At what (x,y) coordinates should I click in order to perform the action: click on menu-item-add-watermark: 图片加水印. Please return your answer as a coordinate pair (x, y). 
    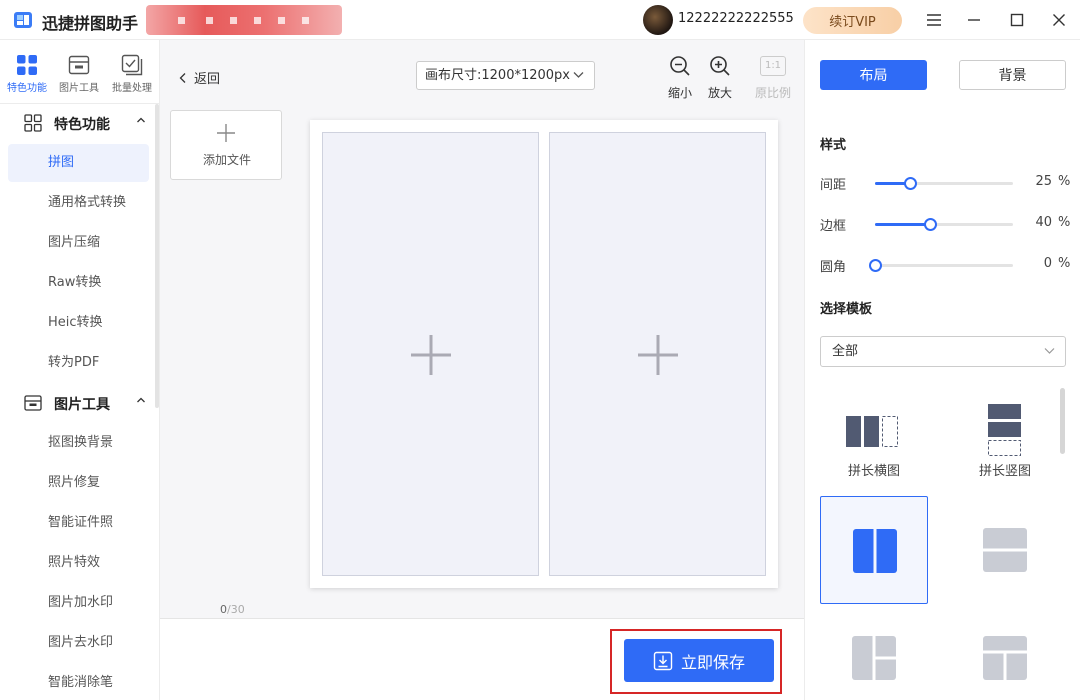
    Looking at the image, I should click on (78, 603).